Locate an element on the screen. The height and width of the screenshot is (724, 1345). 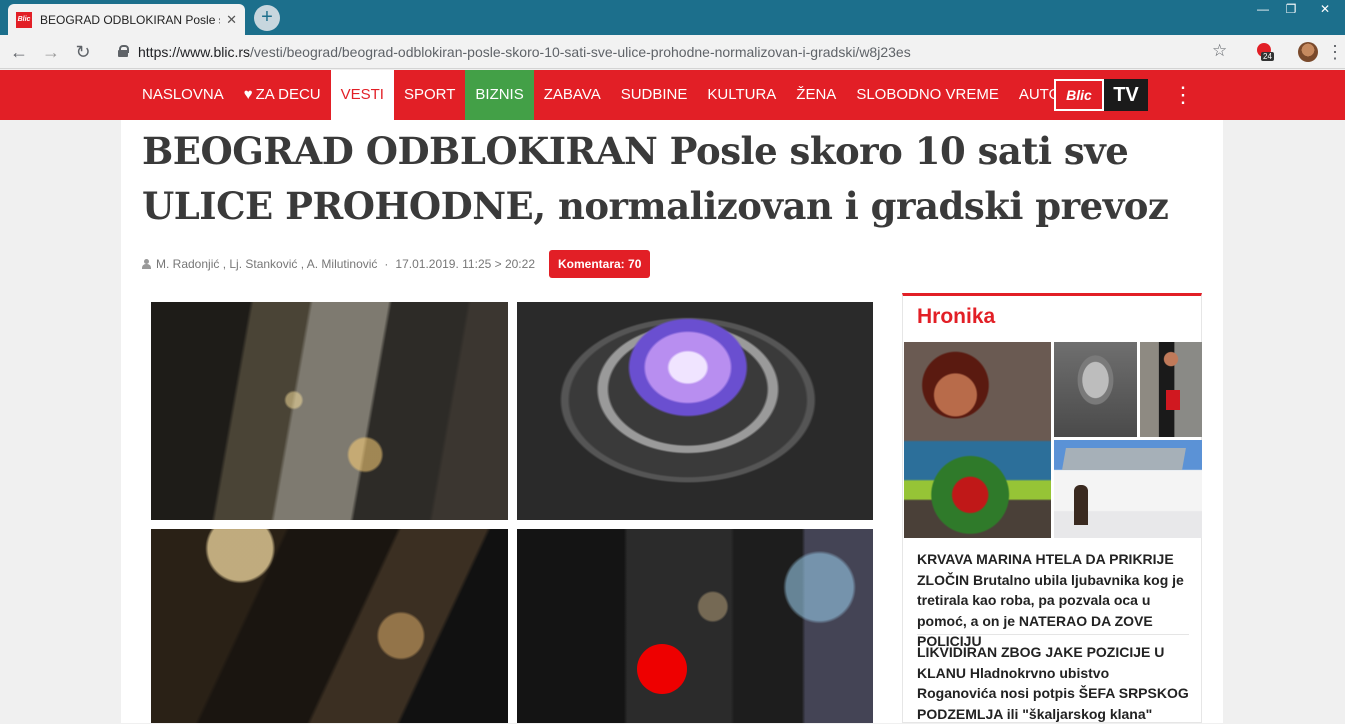
browser-tab: Blic BEOGRAD ODBLOKIRAN Posle skoro ✕ is located at coordinates (126, 19).